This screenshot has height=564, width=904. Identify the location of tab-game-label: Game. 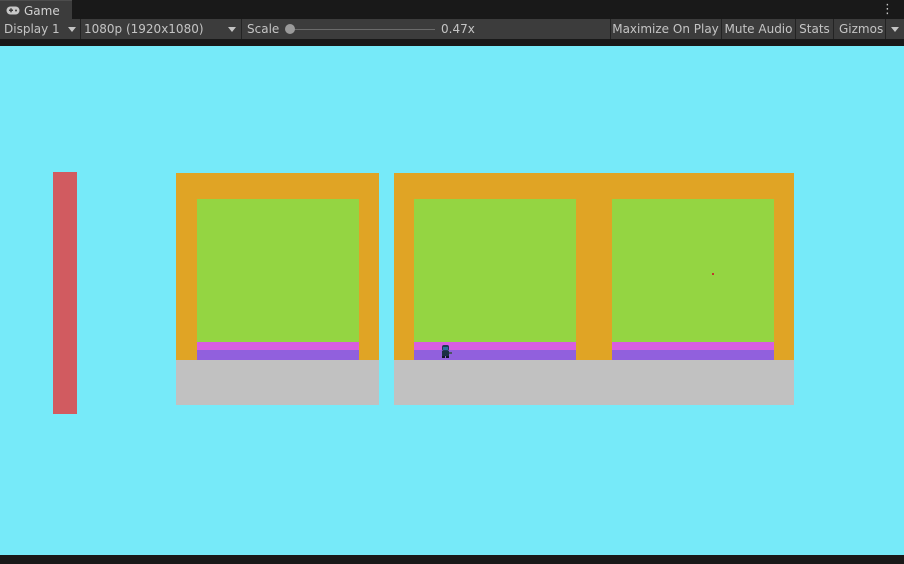
(42, 10).